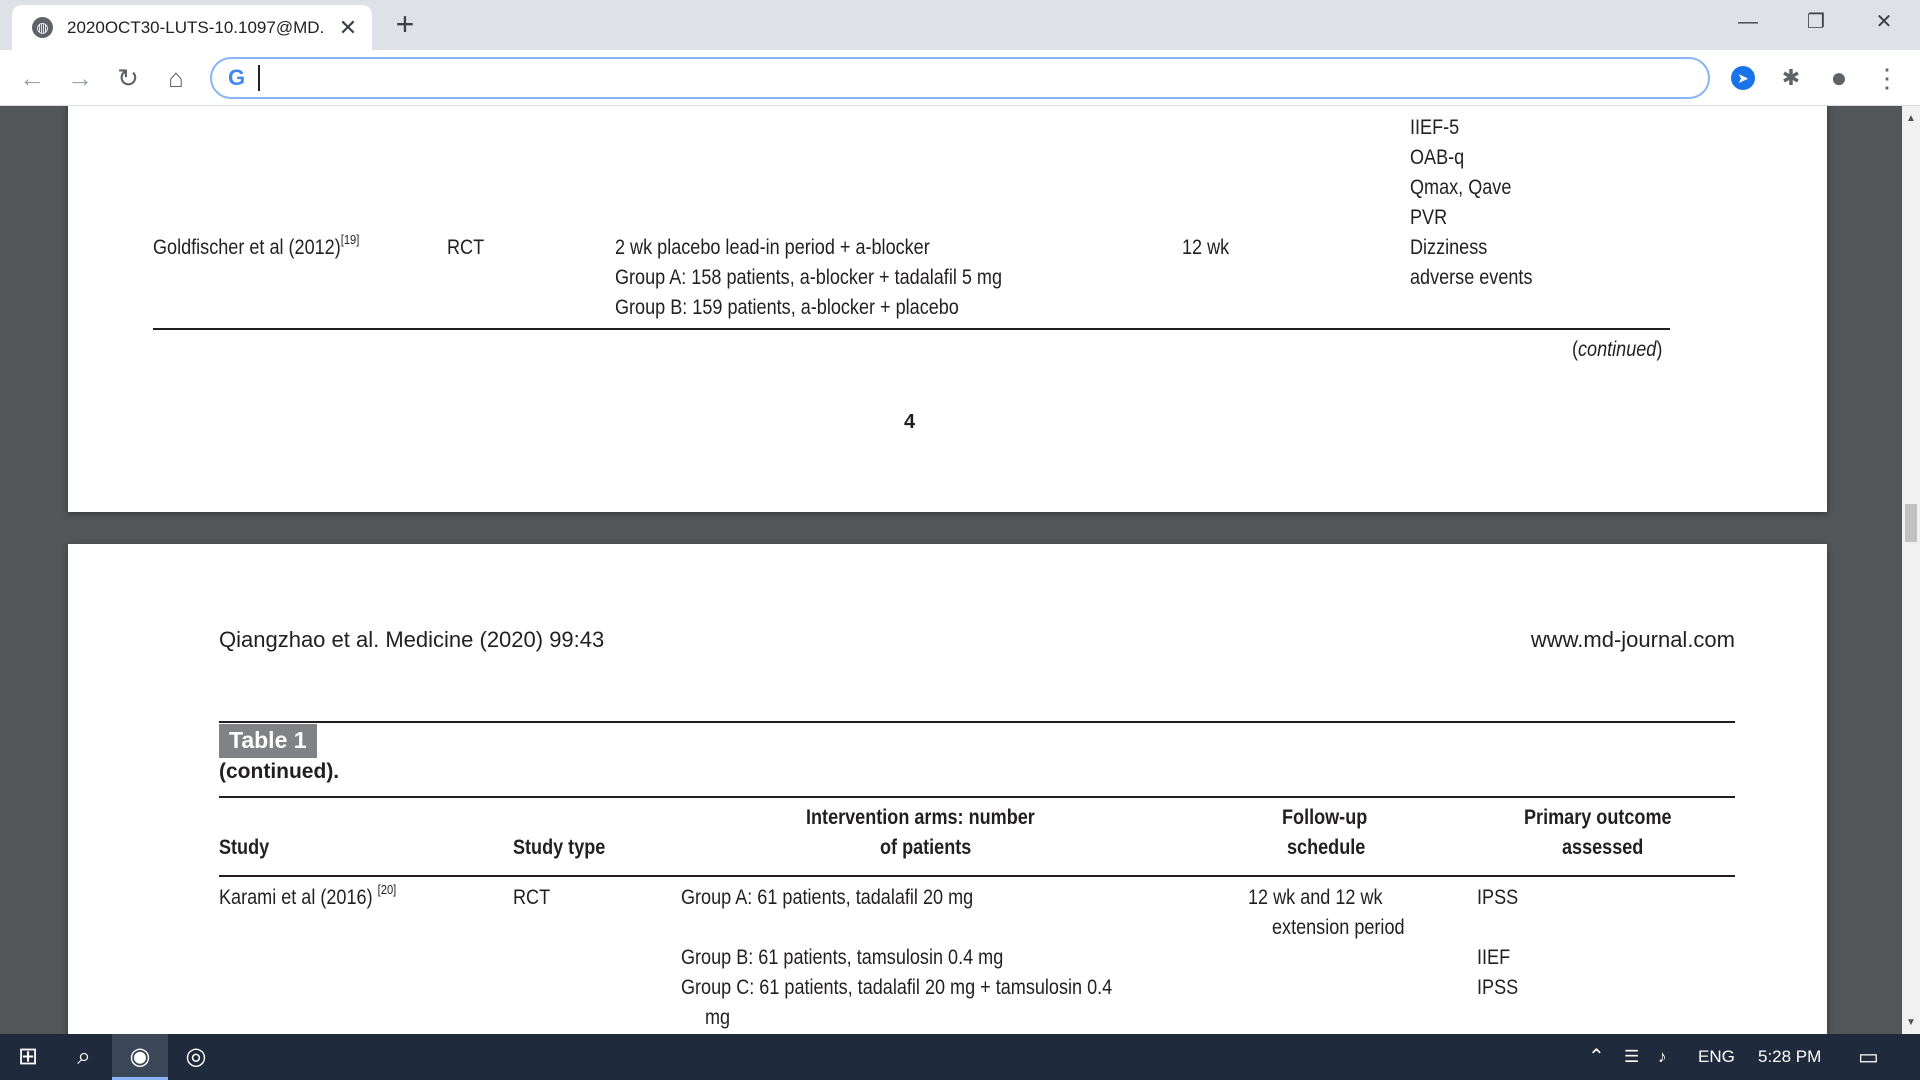 The width and height of the screenshot is (1920, 1080). Describe the element at coordinates (1816, 22) in the screenshot. I see `restore-button: ❐` at that location.